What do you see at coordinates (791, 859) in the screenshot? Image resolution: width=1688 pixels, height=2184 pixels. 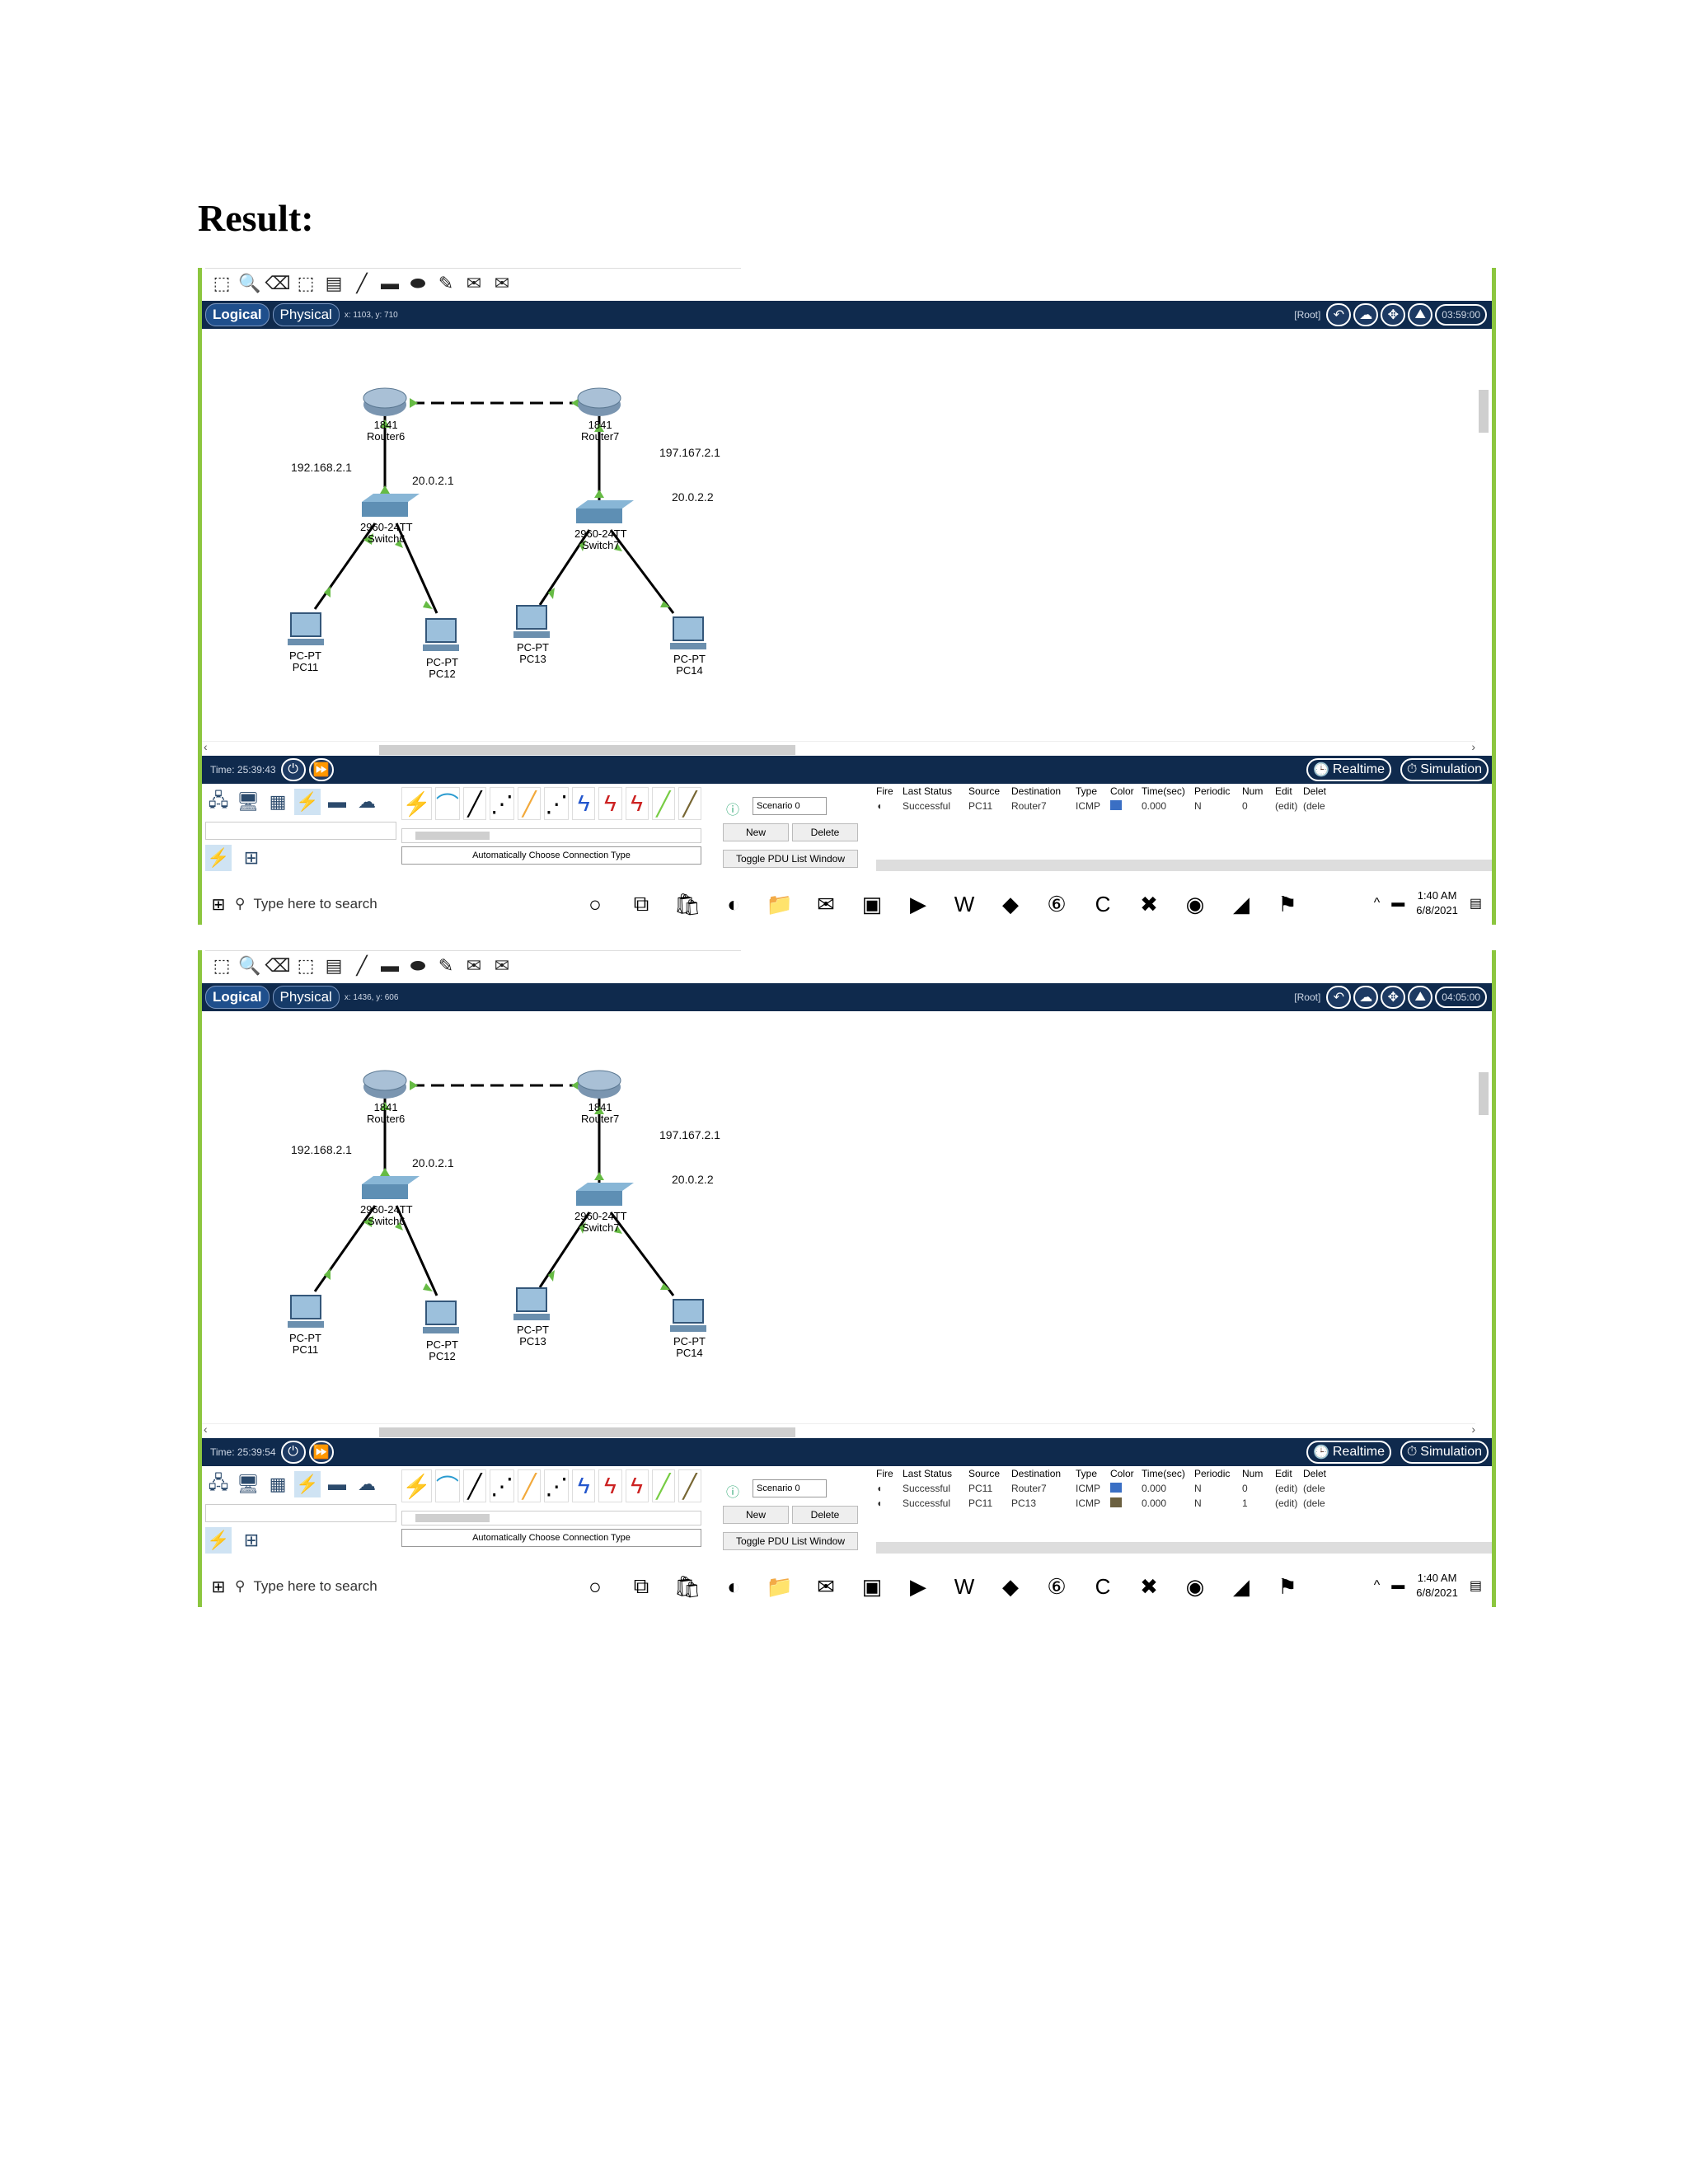 I see `toggle-pdu-list-button: Toggle PDU List Window` at bounding box center [791, 859].